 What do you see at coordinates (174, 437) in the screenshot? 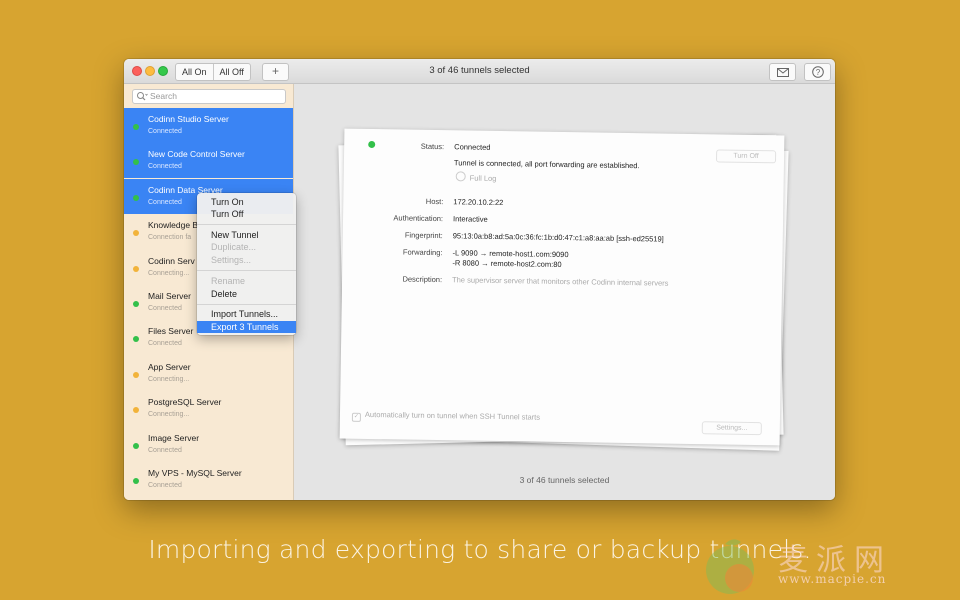
I see `tunnel-name: Image Server` at bounding box center [174, 437].